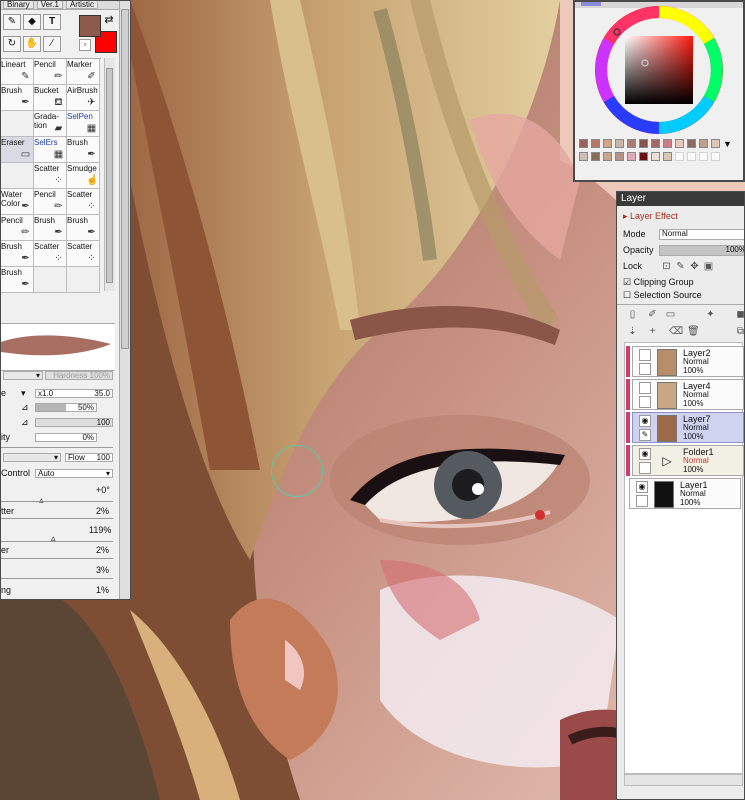 Image resolution: width=745 pixels, height=800 pixels. I want to click on brush-tool-airbrush: AirBrush ✈, so click(83, 98).